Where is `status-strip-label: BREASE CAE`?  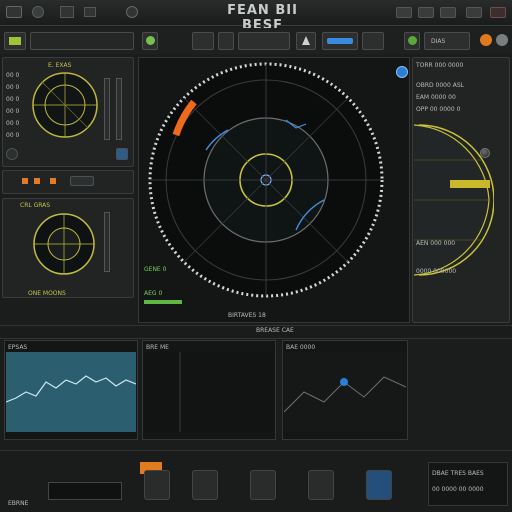
status-strip-label: BREASE CAE is located at coordinates (275, 330).